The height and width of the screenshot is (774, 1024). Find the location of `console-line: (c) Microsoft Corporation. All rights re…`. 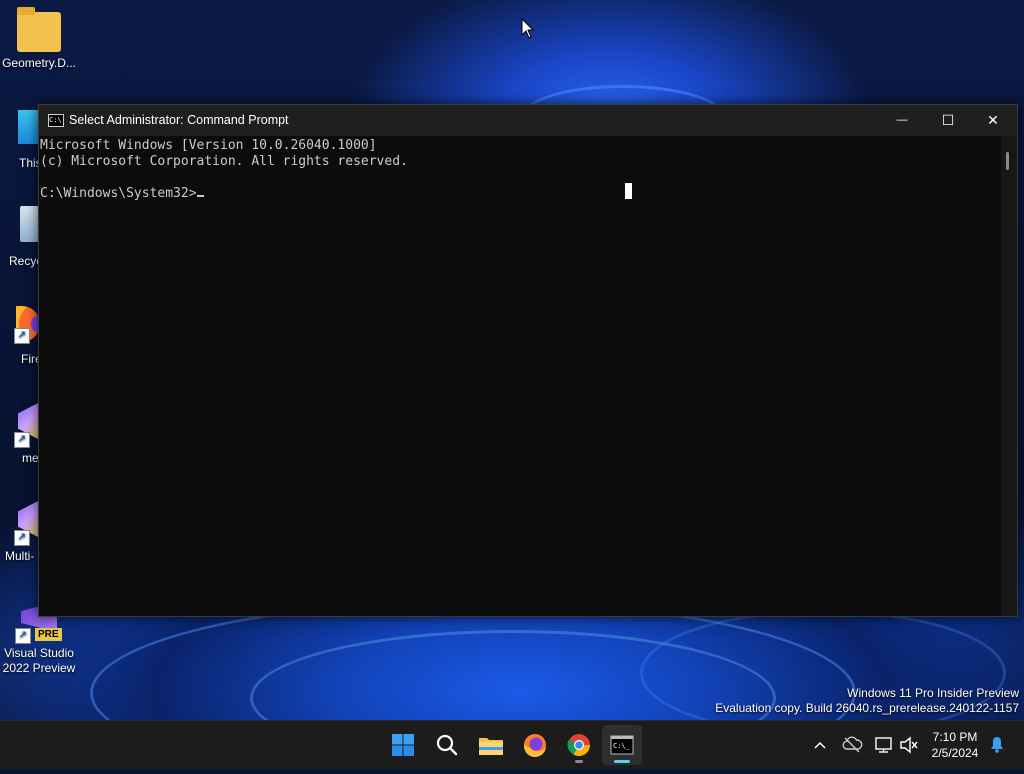

console-line: (c) Microsoft Corporation. All rights re… is located at coordinates (224, 161).